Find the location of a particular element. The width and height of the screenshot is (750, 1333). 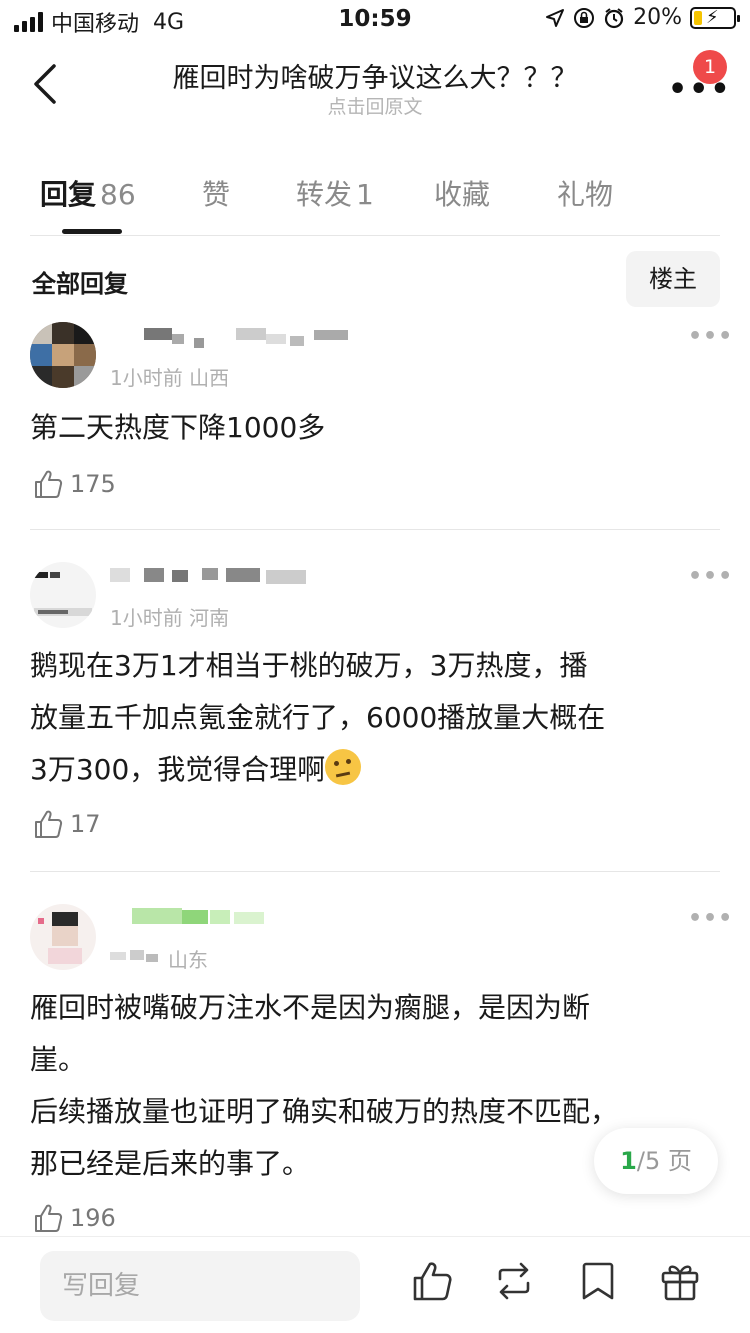

status-bar: 中国移动 4G 10:59 20% ⚡ is located at coordinates (375, 20).